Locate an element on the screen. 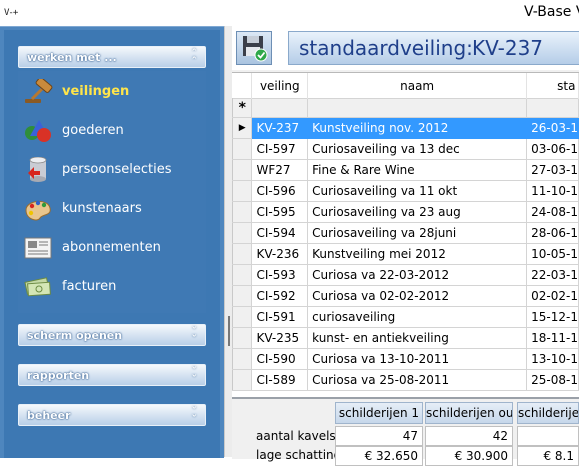 Image resolution: width=579 pixels, height=466 pixels. grid-cell-naam: kunst- en antiekveiling is located at coordinates (417, 338).